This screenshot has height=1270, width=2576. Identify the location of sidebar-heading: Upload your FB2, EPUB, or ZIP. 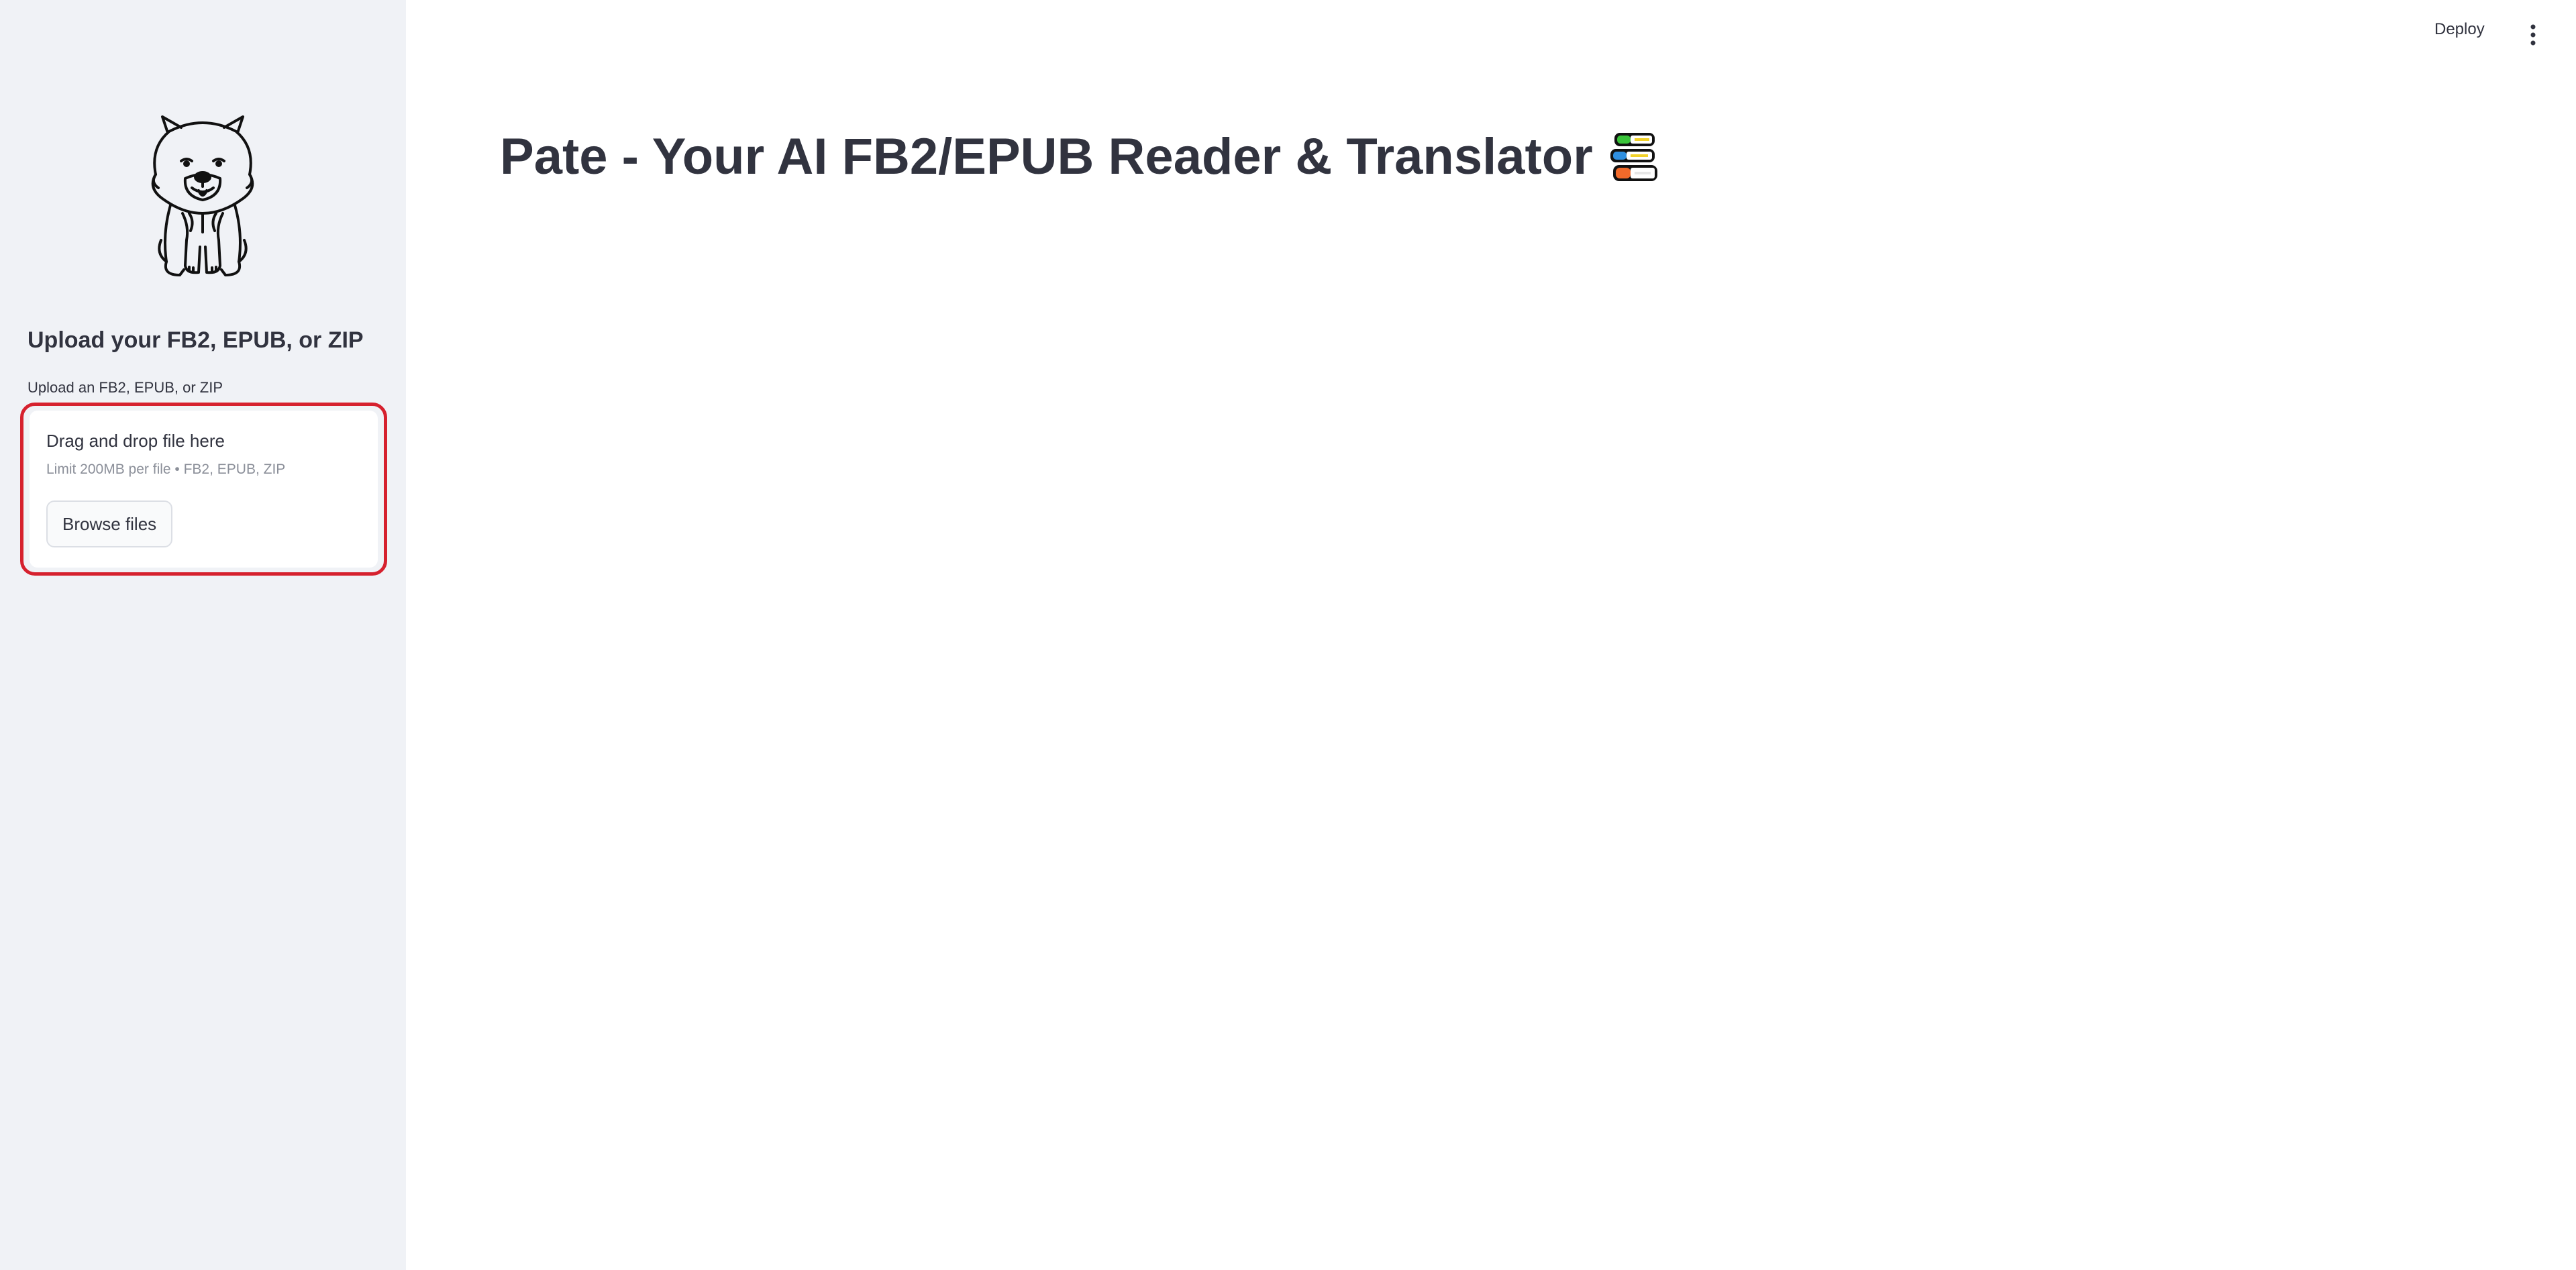
(196, 340).